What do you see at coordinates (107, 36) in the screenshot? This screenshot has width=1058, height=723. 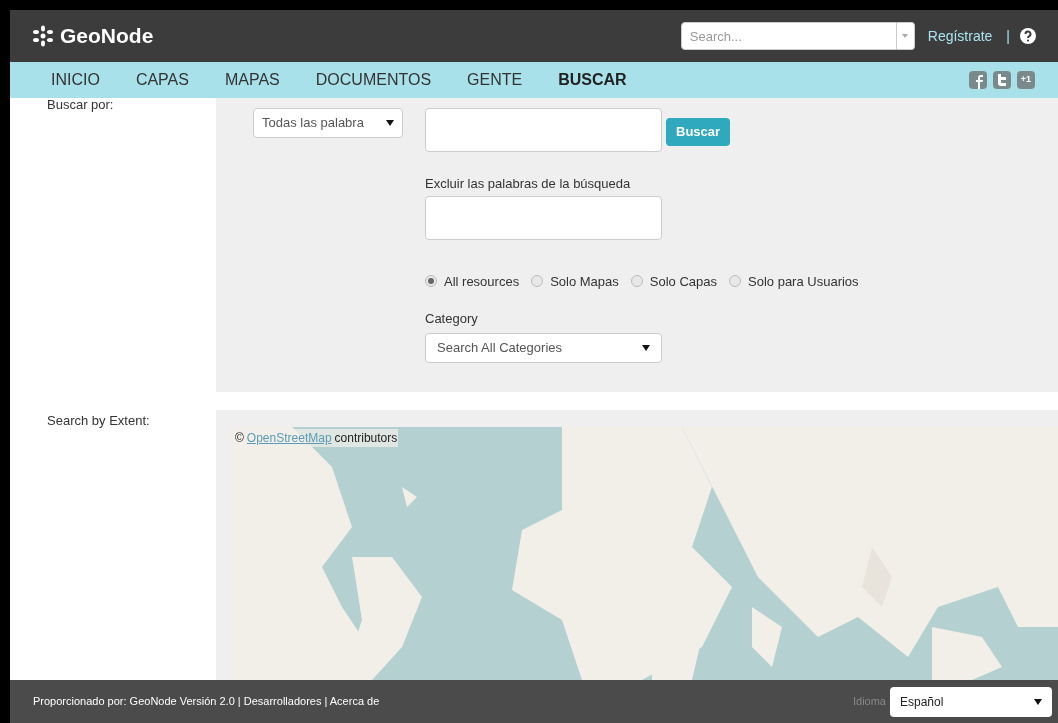 I see `logo-text: GeoNode` at bounding box center [107, 36].